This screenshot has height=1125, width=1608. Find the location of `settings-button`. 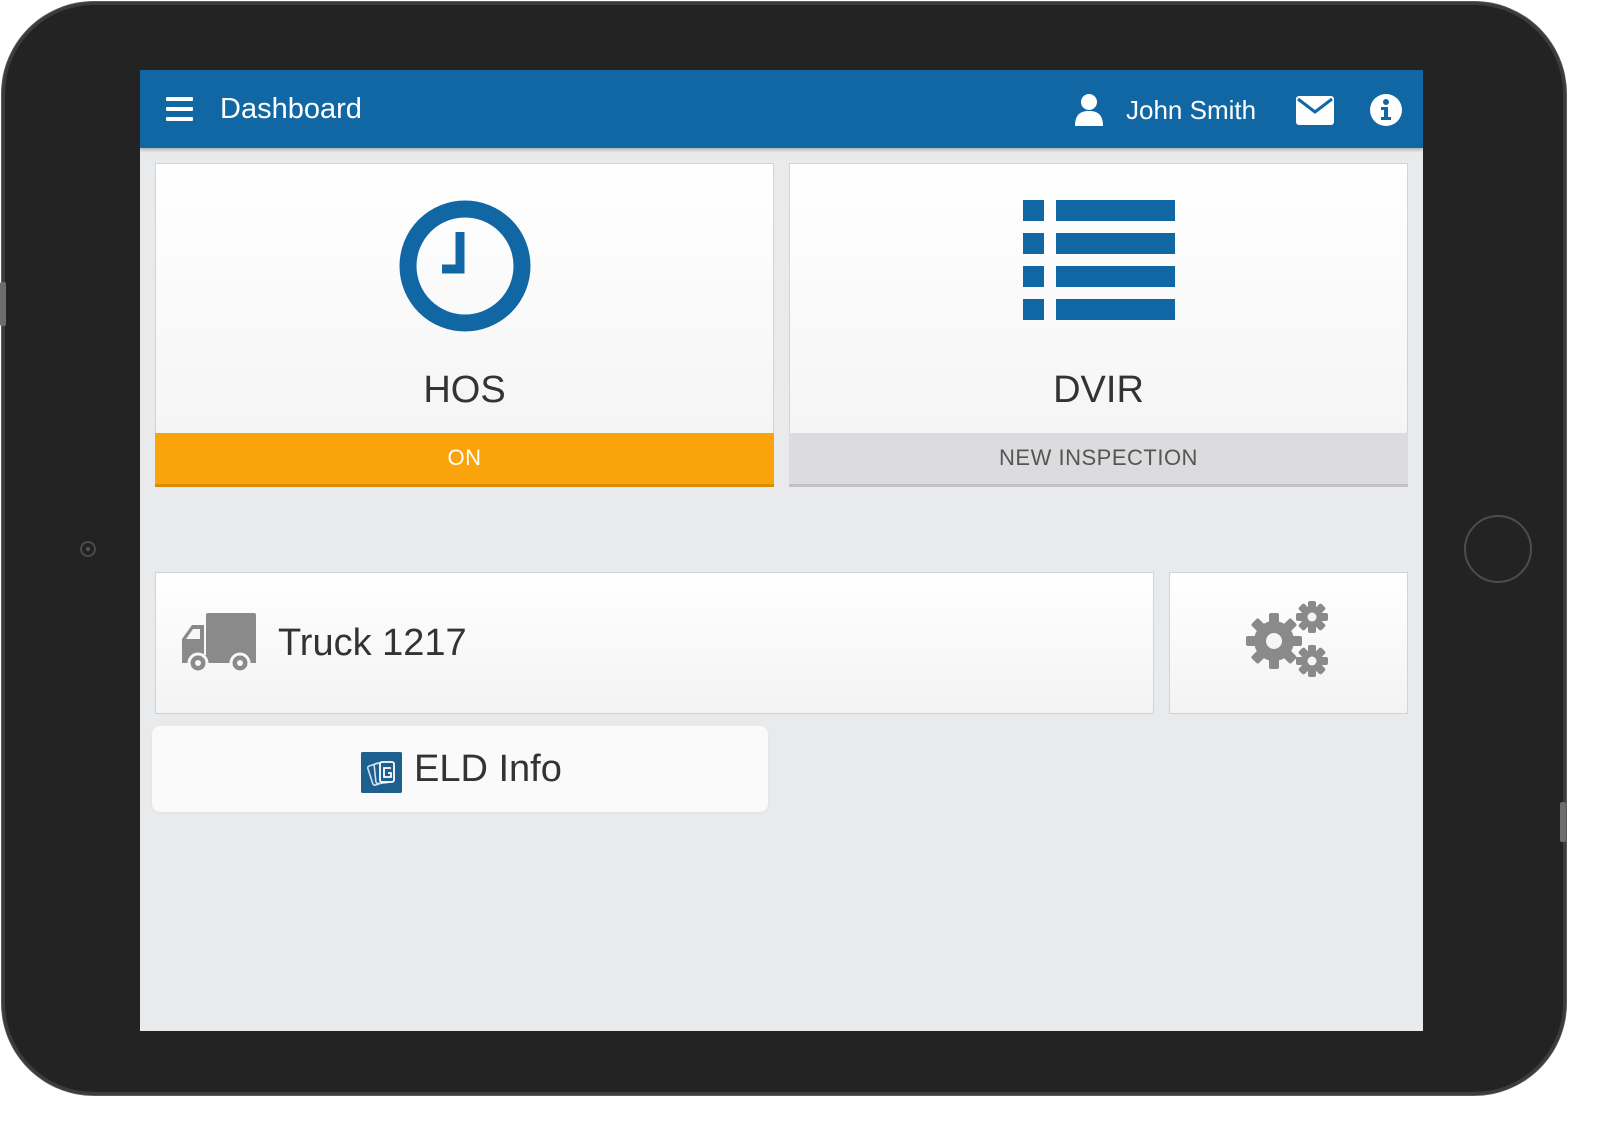

settings-button is located at coordinates (1288, 643).